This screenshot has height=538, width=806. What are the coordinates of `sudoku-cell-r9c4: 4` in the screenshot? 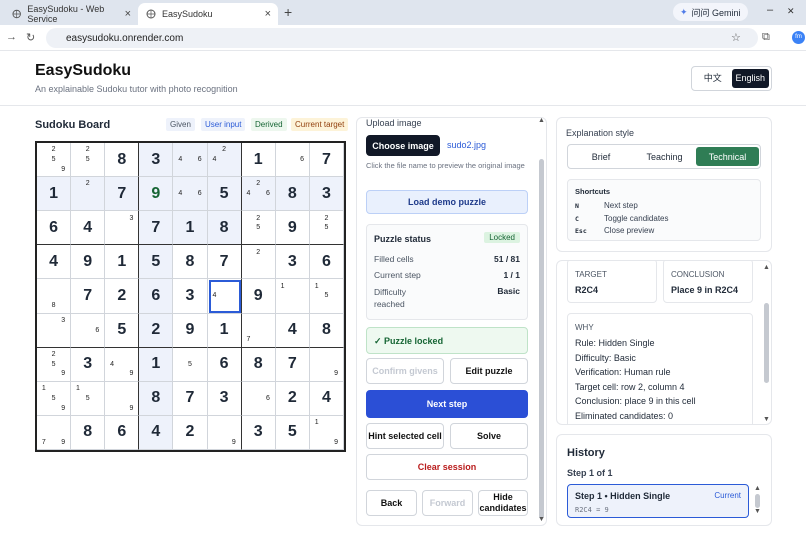 It's located at (156, 432).